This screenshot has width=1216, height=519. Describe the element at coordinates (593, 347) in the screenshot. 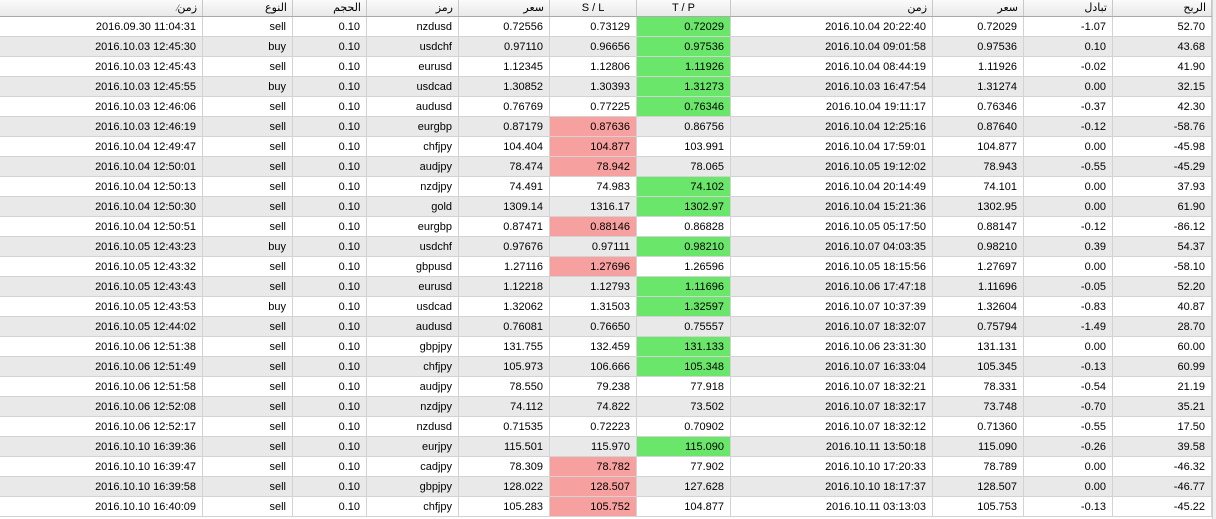

I see `cell-sl: 132.459` at that location.